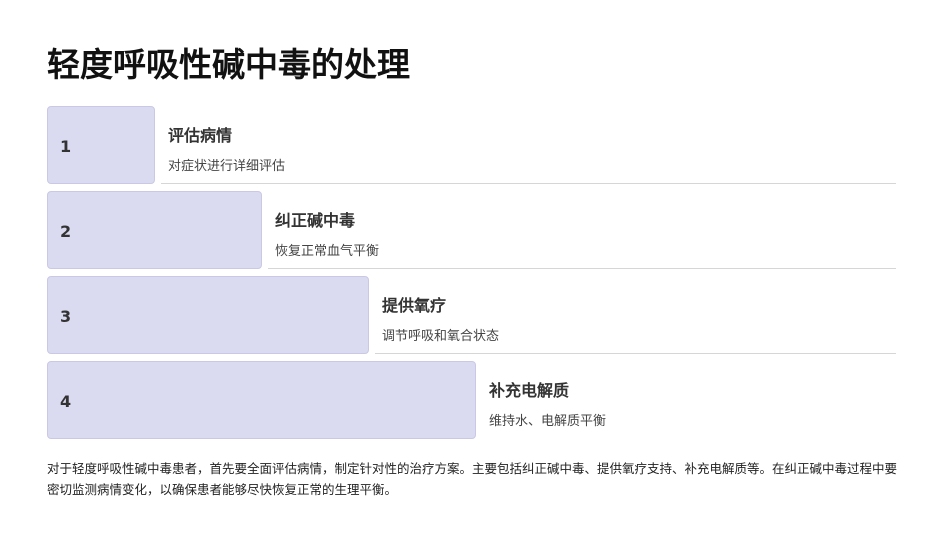  I want to click on page-title: 轻度呼吸性碱中毒的处理, so click(228, 64).